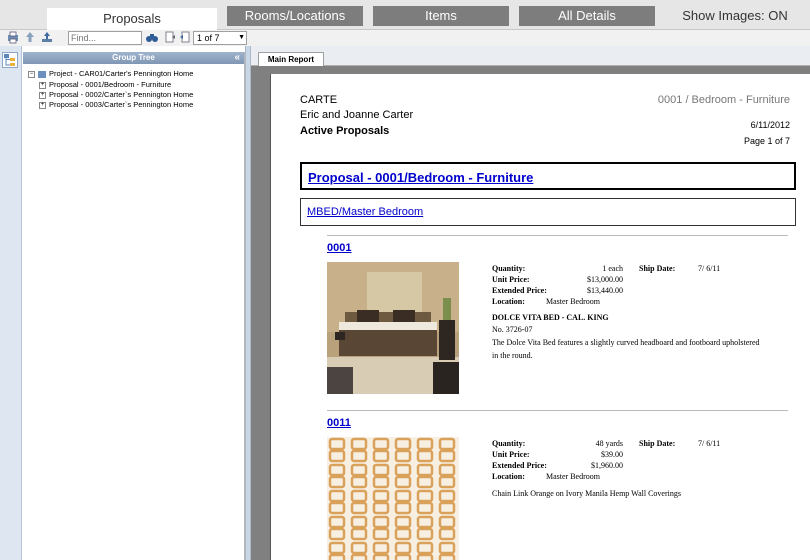 The width and height of the screenshot is (810, 560). I want to click on group-tree-title: Group Tree, so click(133, 57).